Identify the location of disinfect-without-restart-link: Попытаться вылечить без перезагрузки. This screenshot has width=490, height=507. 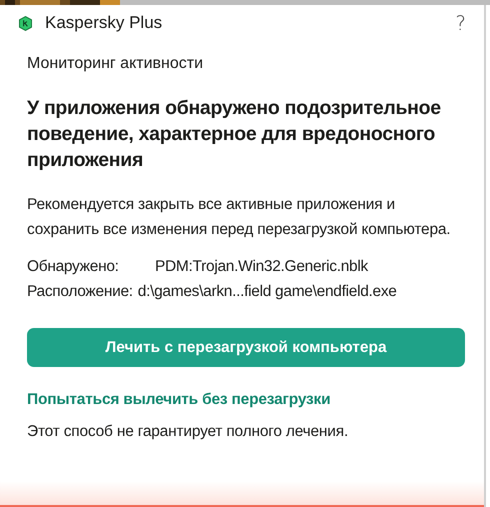
(178, 400).